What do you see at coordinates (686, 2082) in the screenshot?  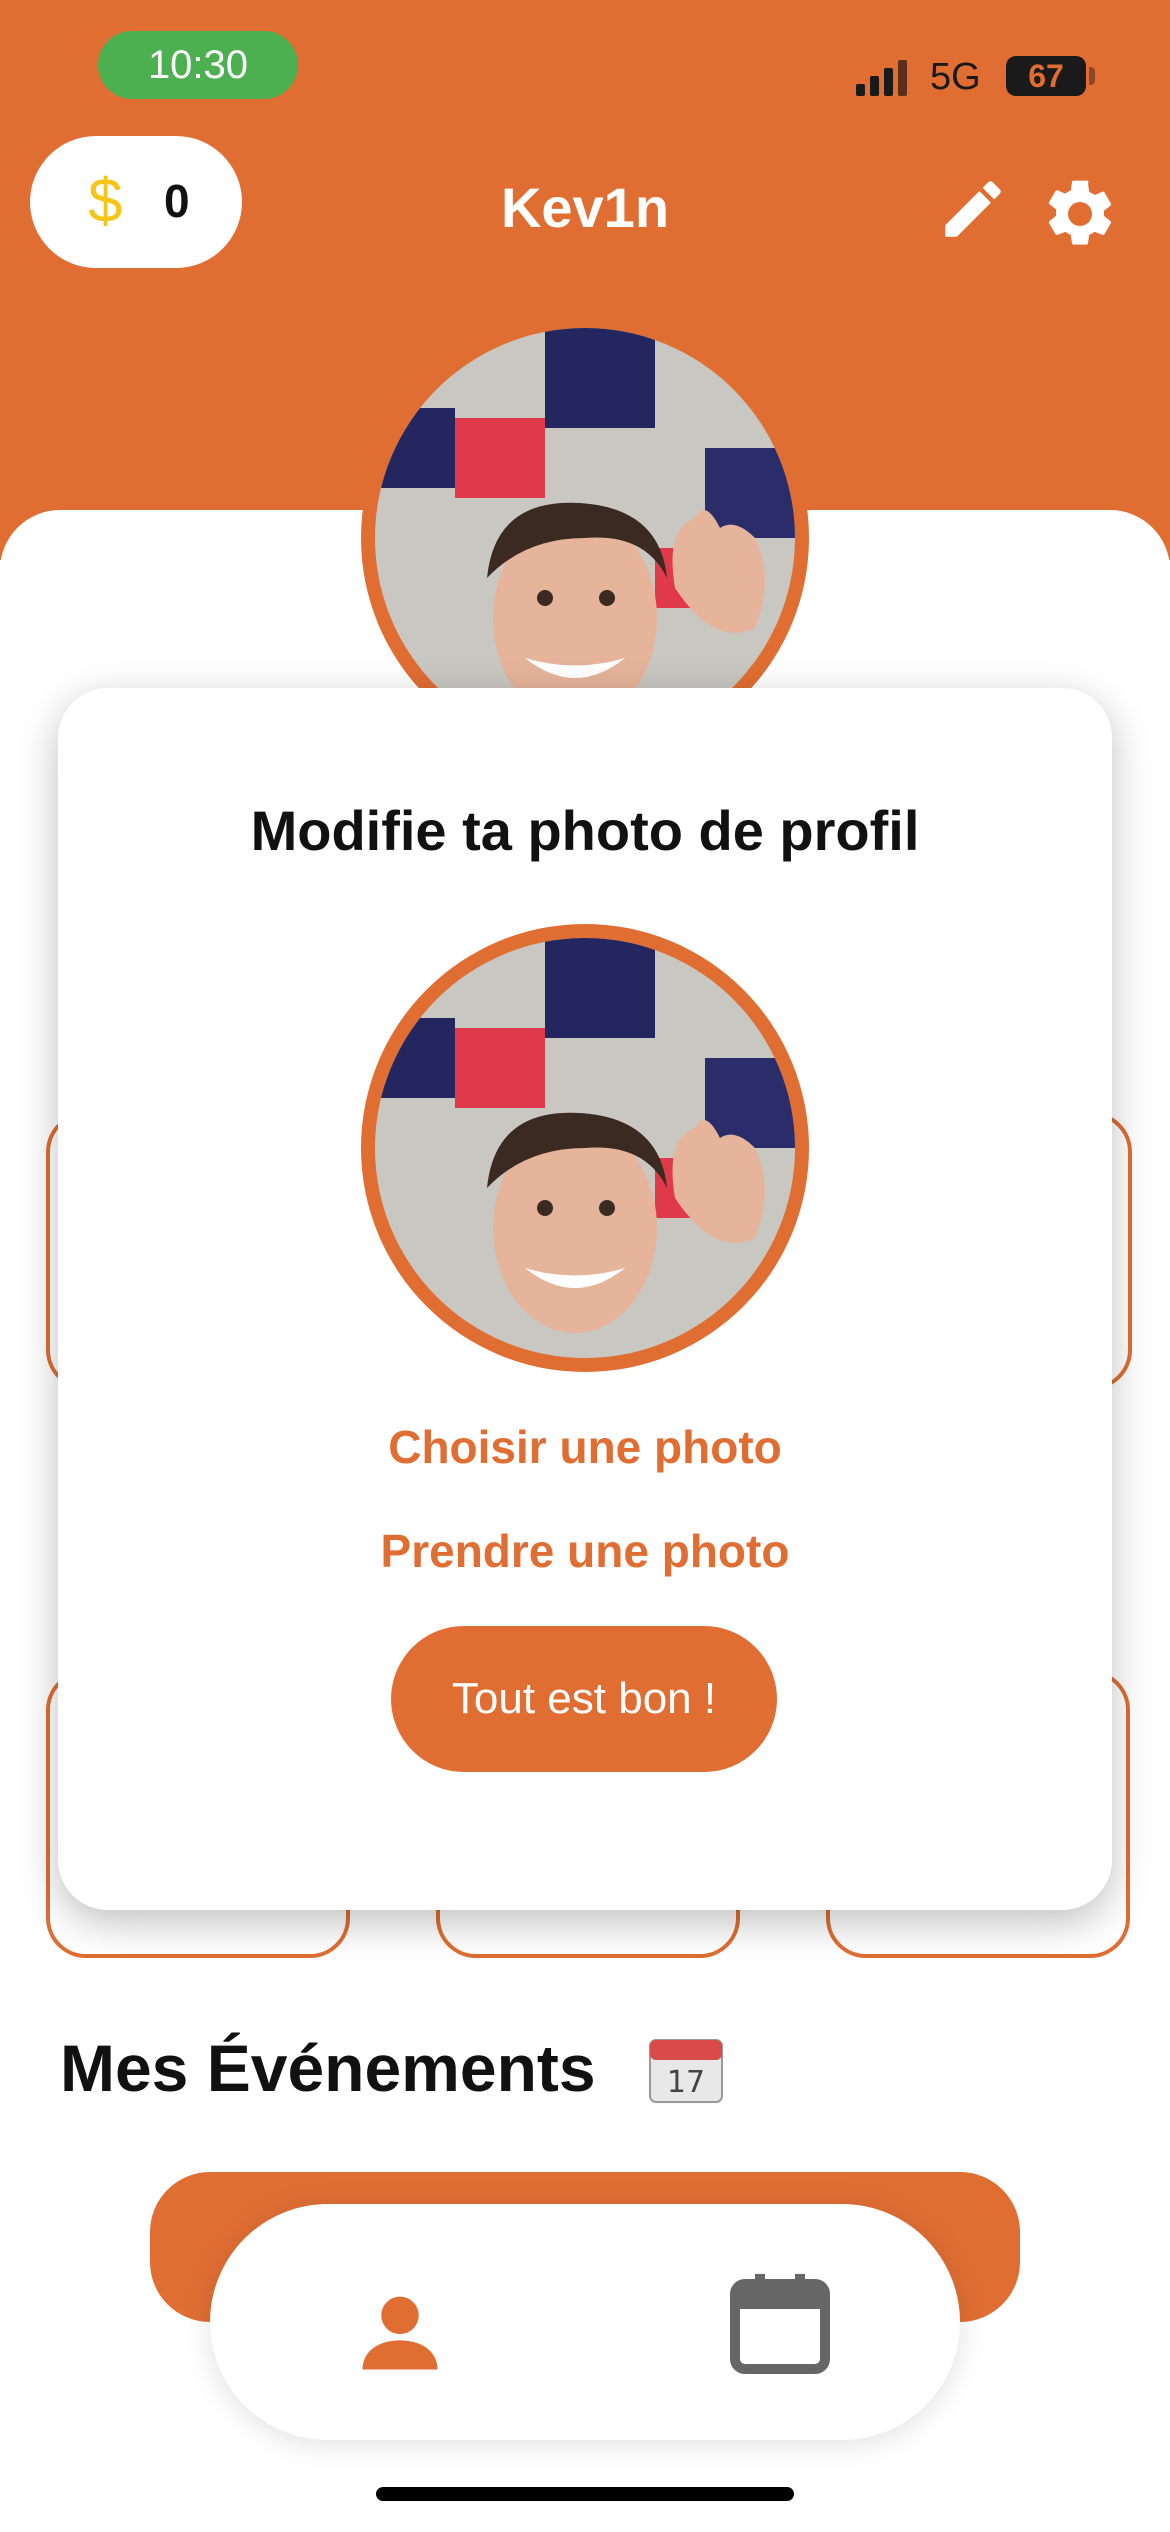 I see `svg-text: 17` at bounding box center [686, 2082].